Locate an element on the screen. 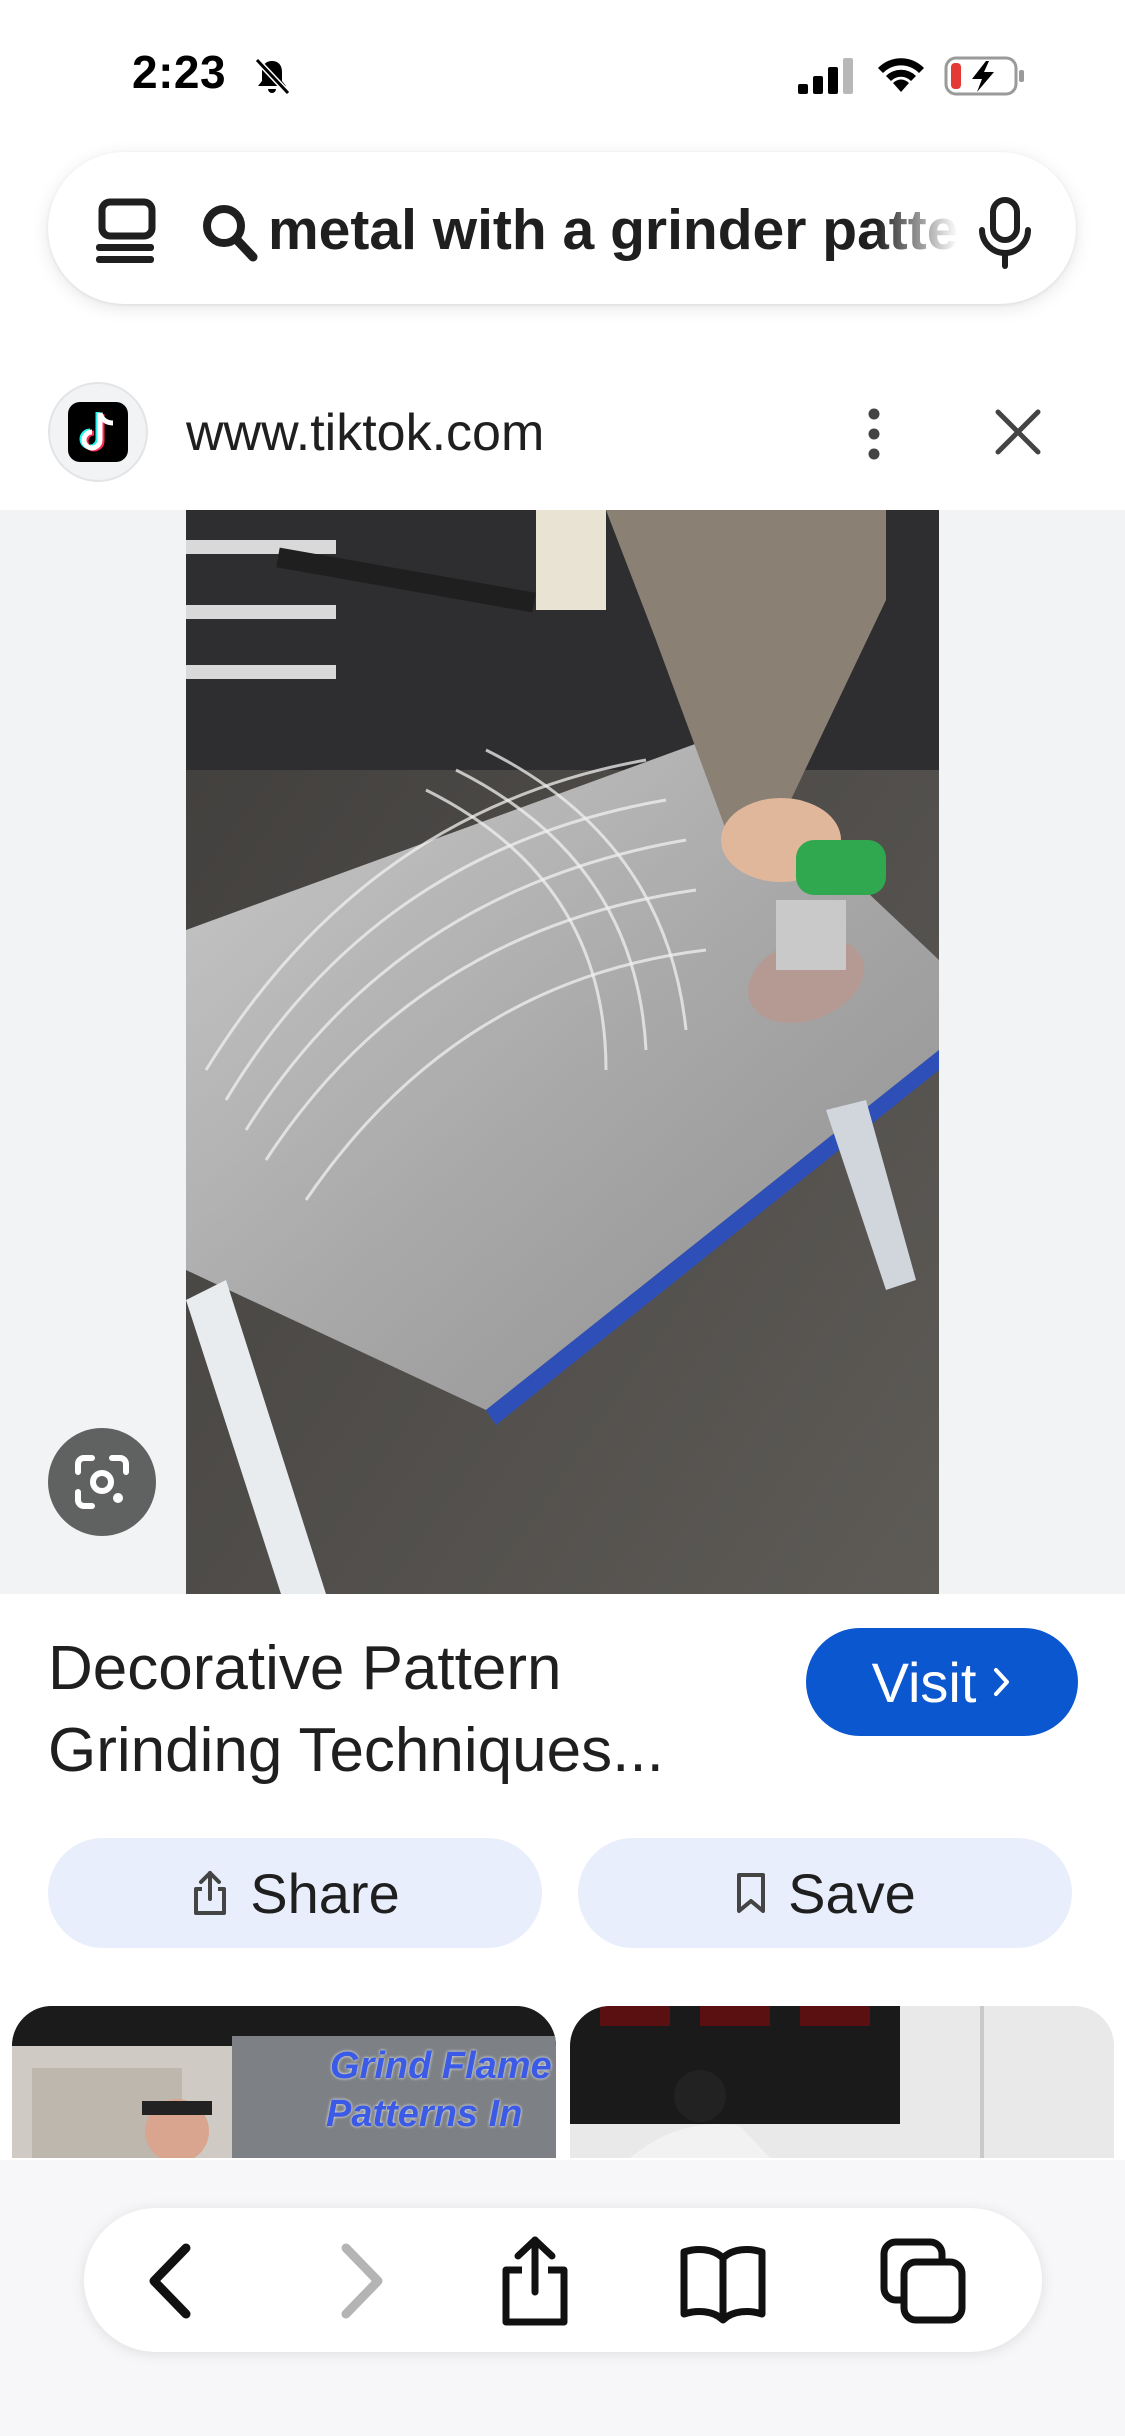 This screenshot has width=1125, height=2436. tabs-icon is located at coordinates (125, 231).